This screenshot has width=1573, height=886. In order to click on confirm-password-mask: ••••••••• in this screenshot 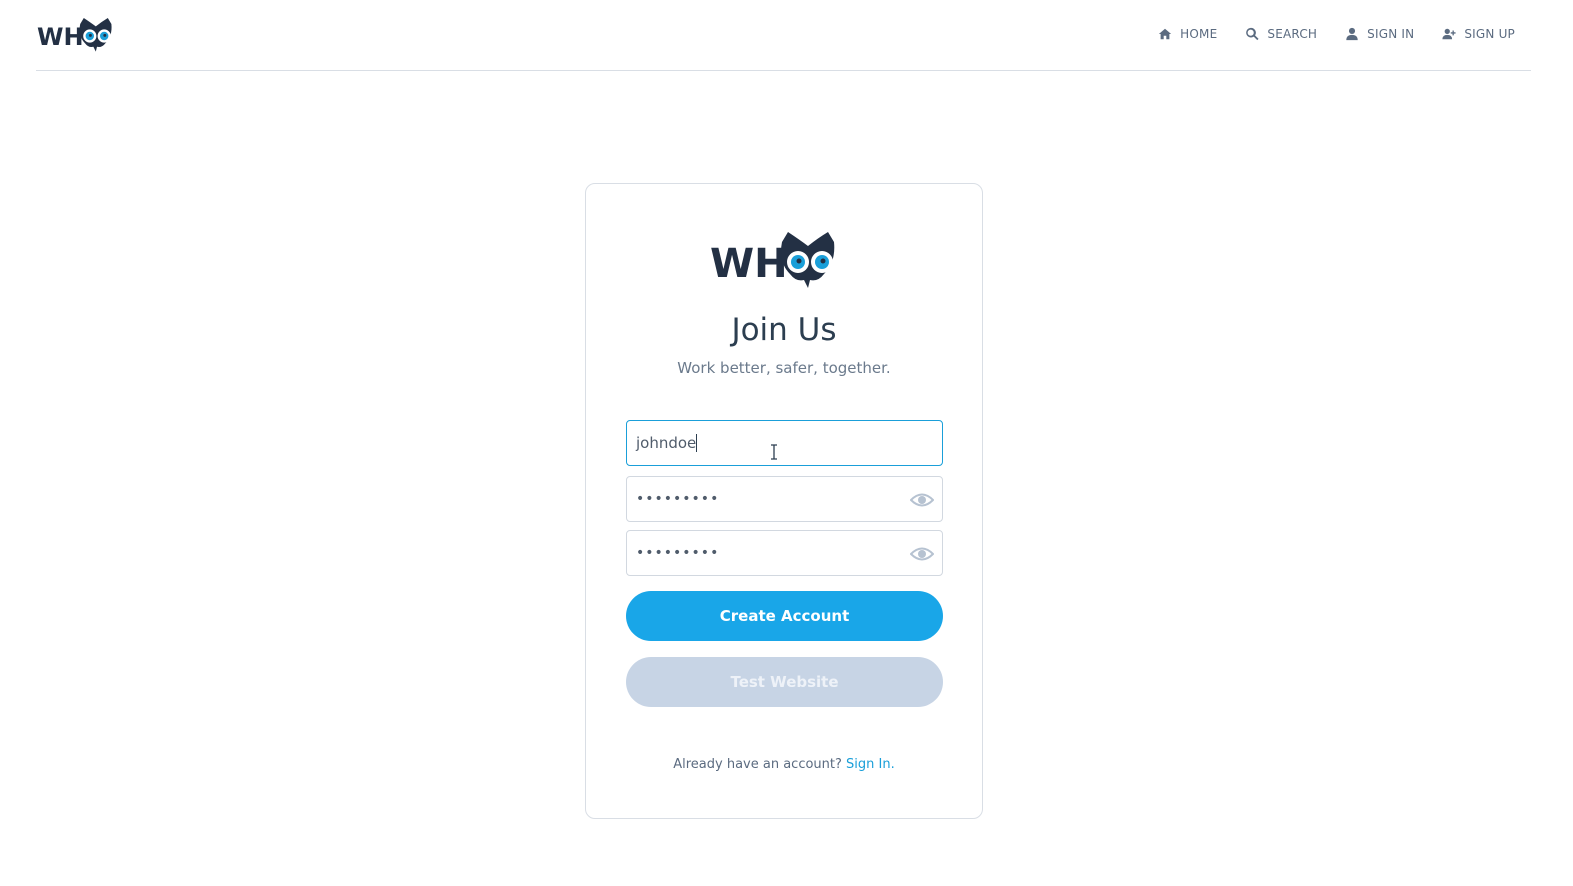, I will do `click(678, 553)`.